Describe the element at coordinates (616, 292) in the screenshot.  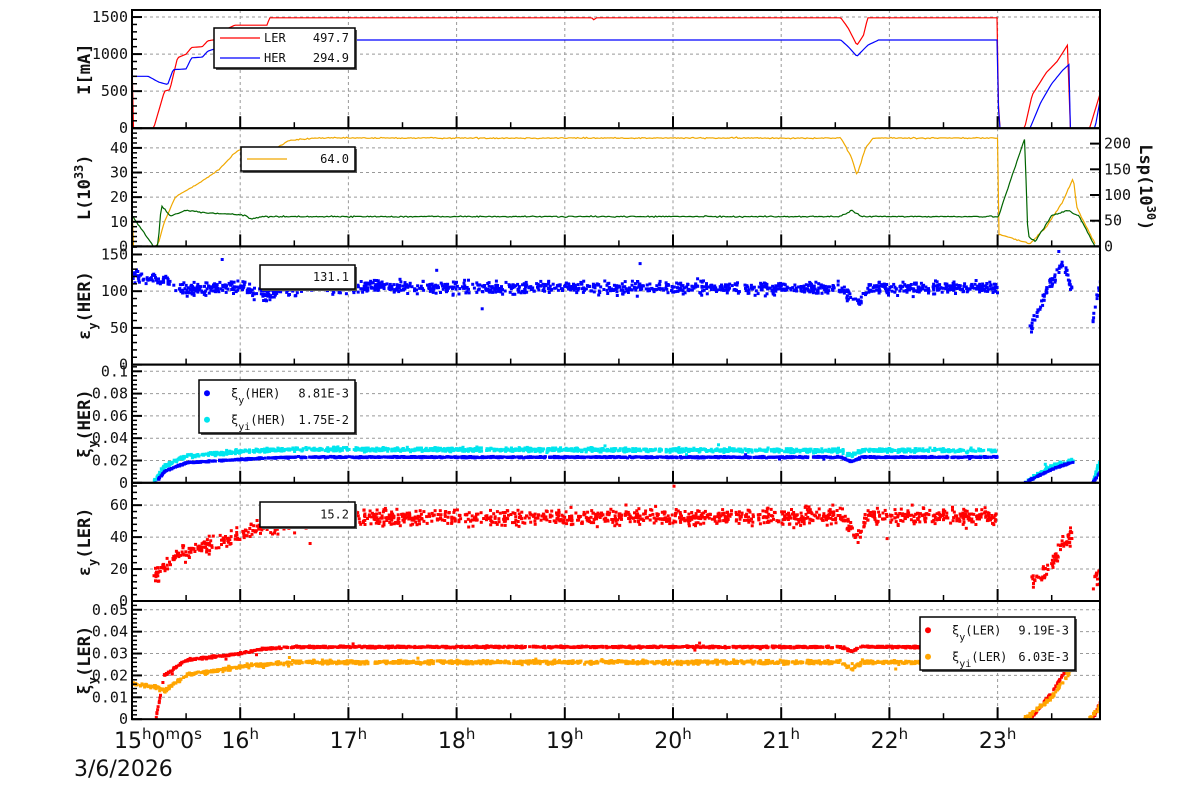
I see `series-group` at that location.